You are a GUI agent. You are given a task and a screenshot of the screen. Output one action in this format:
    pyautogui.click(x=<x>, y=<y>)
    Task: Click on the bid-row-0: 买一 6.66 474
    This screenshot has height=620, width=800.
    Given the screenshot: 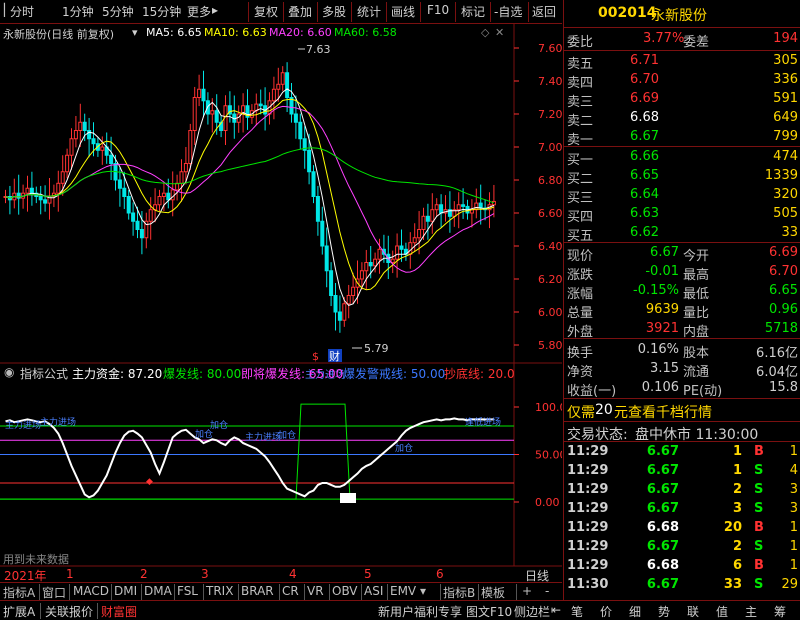 What is the action you would take?
    pyautogui.click(x=682, y=158)
    